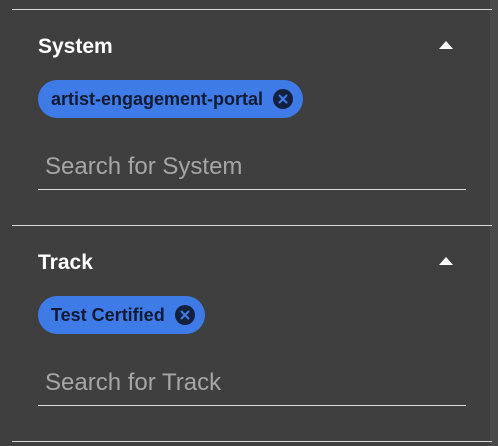 The image size is (498, 446). What do you see at coordinates (157, 99) in the screenshot?
I see `system-chip-label: artist-engagement-portal` at bounding box center [157, 99].